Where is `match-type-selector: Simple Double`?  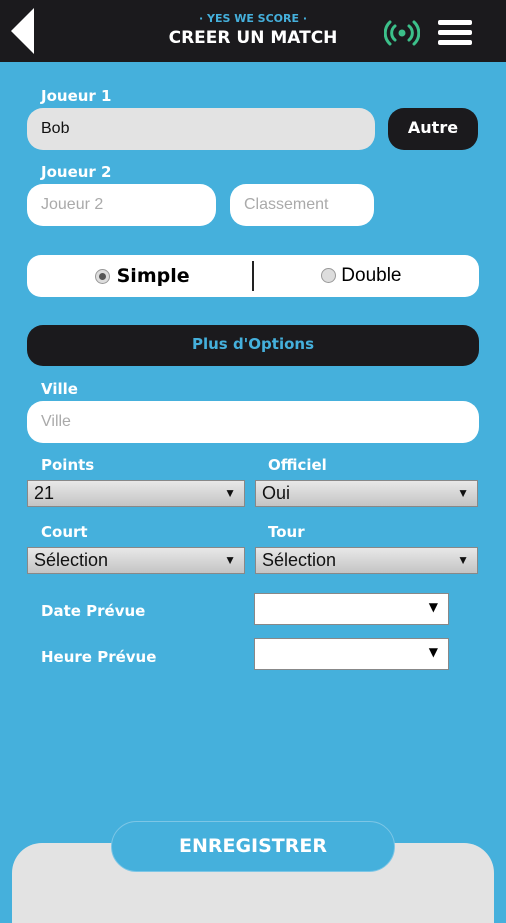 match-type-selector: Simple Double is located at coordinates (253, 276).